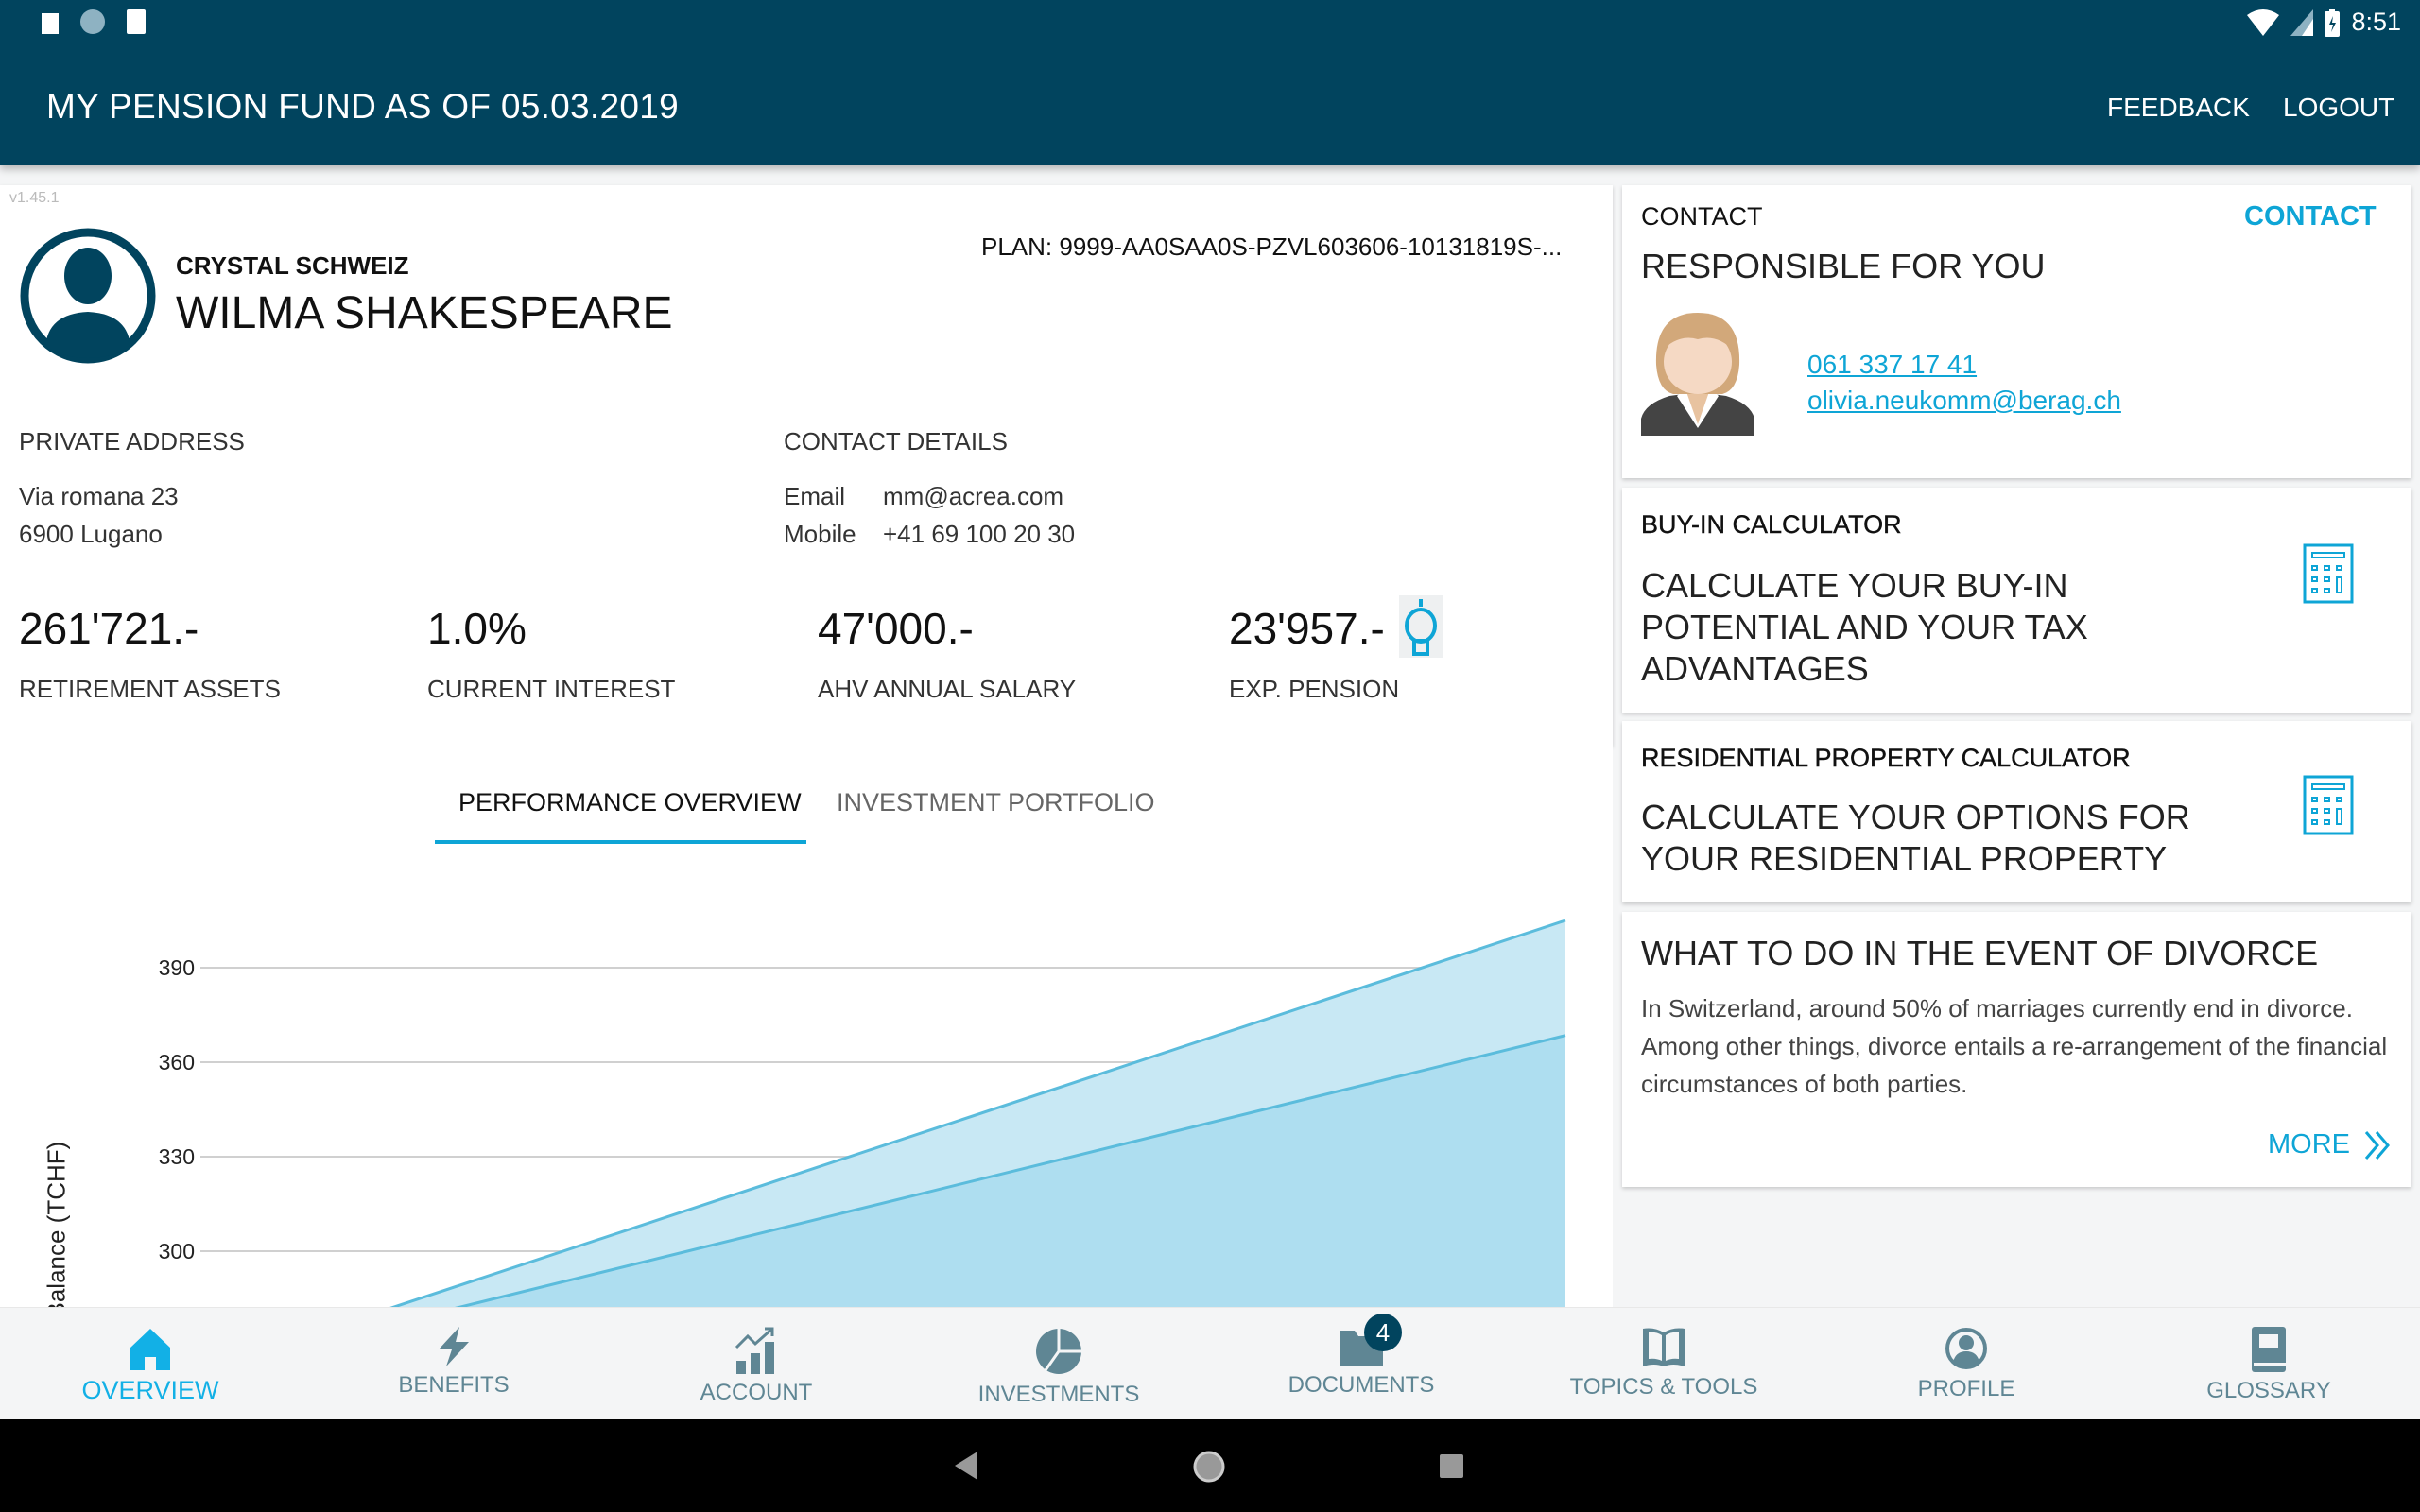  What do you see at coordinates (1915, 817) in the screenshot?
I see `residential-text-line1: CALCULATE YOUR OPTIONS FOR` at bounding box center [1915, 817].